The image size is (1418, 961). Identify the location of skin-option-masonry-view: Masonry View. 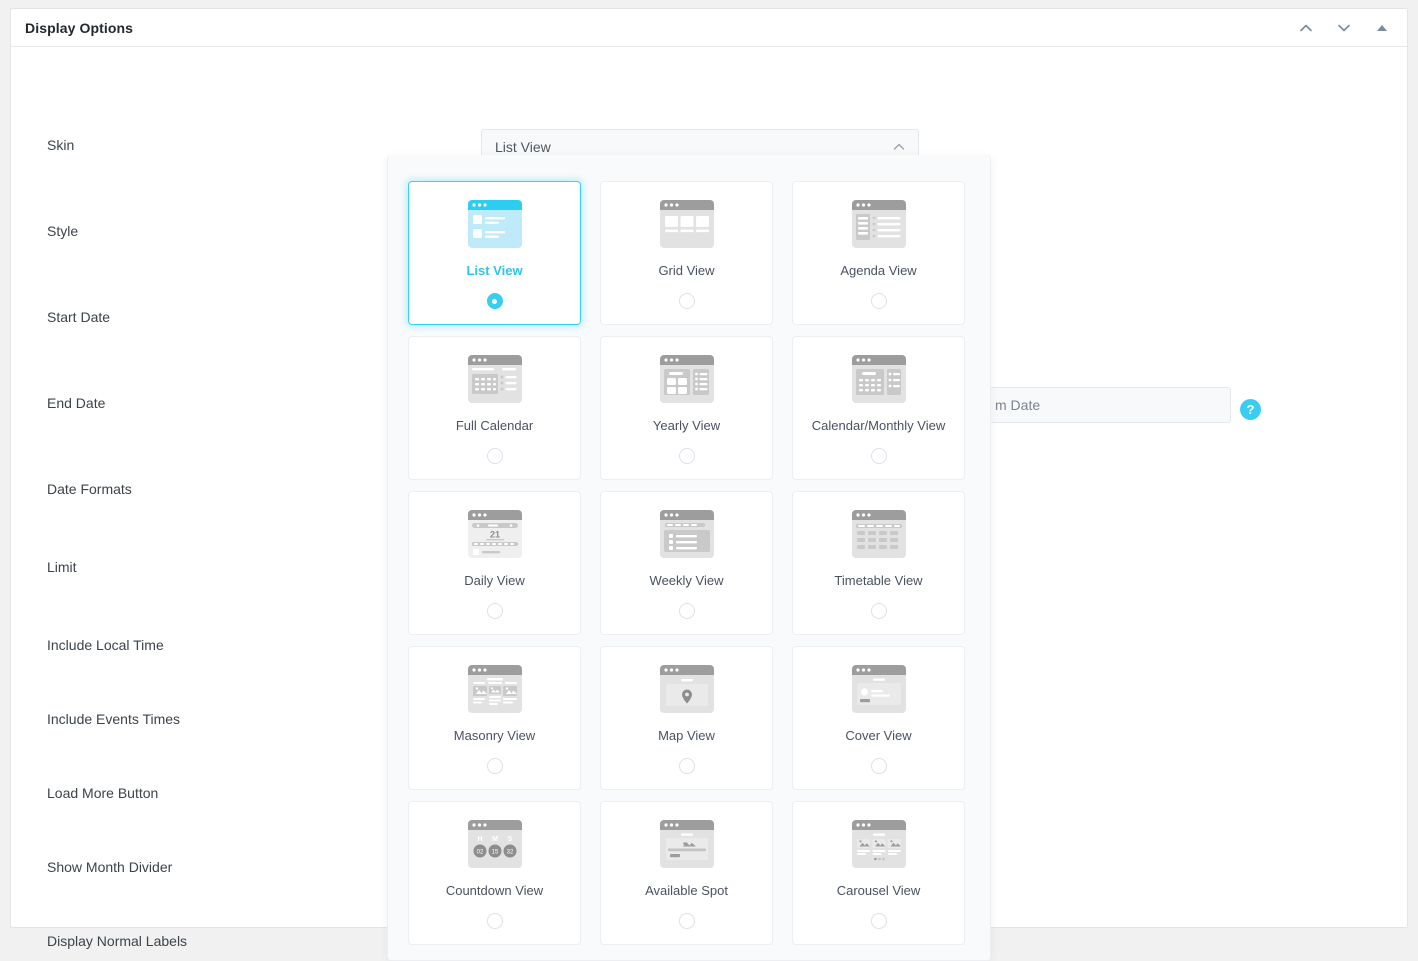
(494, 718).